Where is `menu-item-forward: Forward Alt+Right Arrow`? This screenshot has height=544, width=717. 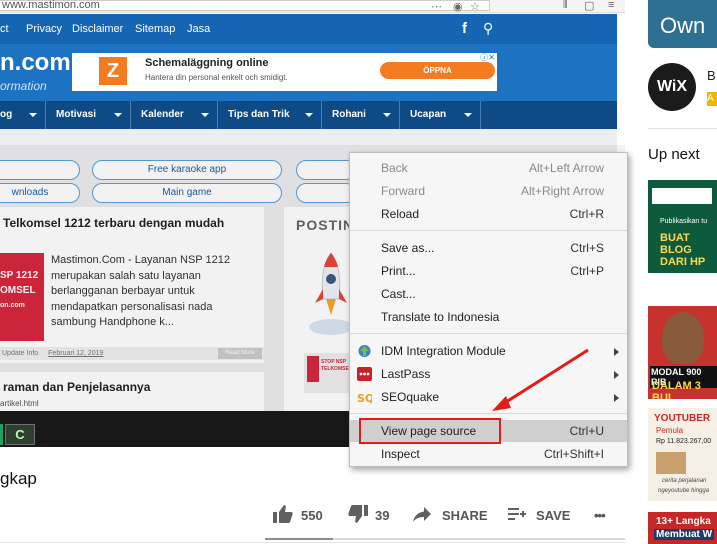 menu-item-forward: Forward Alt+Right Arrow is located at coordinates (488, 191).